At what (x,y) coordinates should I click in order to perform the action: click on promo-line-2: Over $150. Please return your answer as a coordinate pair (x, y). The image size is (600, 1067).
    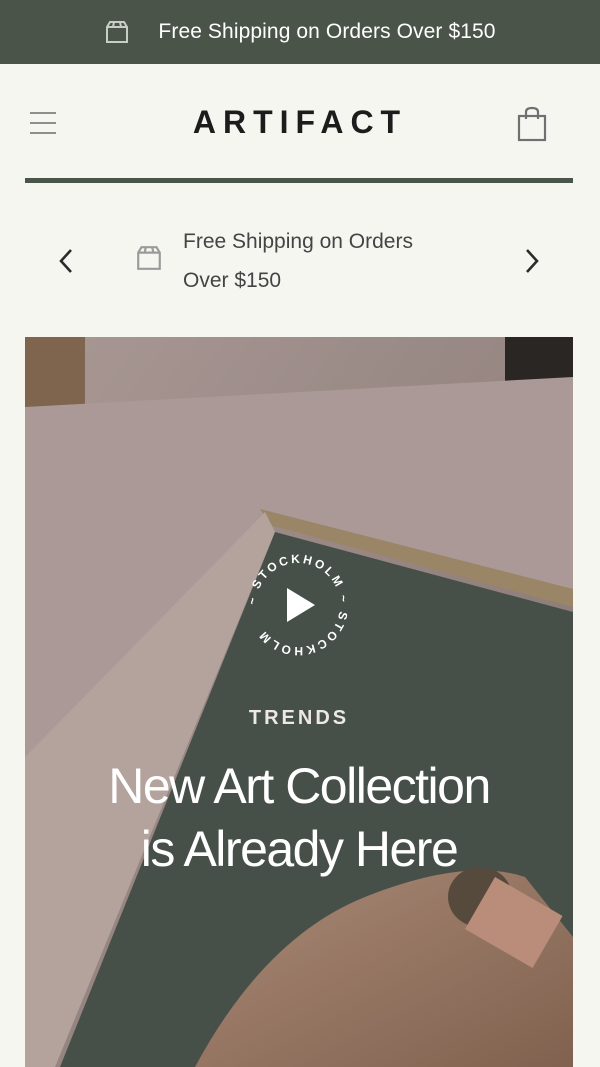
    Looking at the image, I should click on (232, 280).